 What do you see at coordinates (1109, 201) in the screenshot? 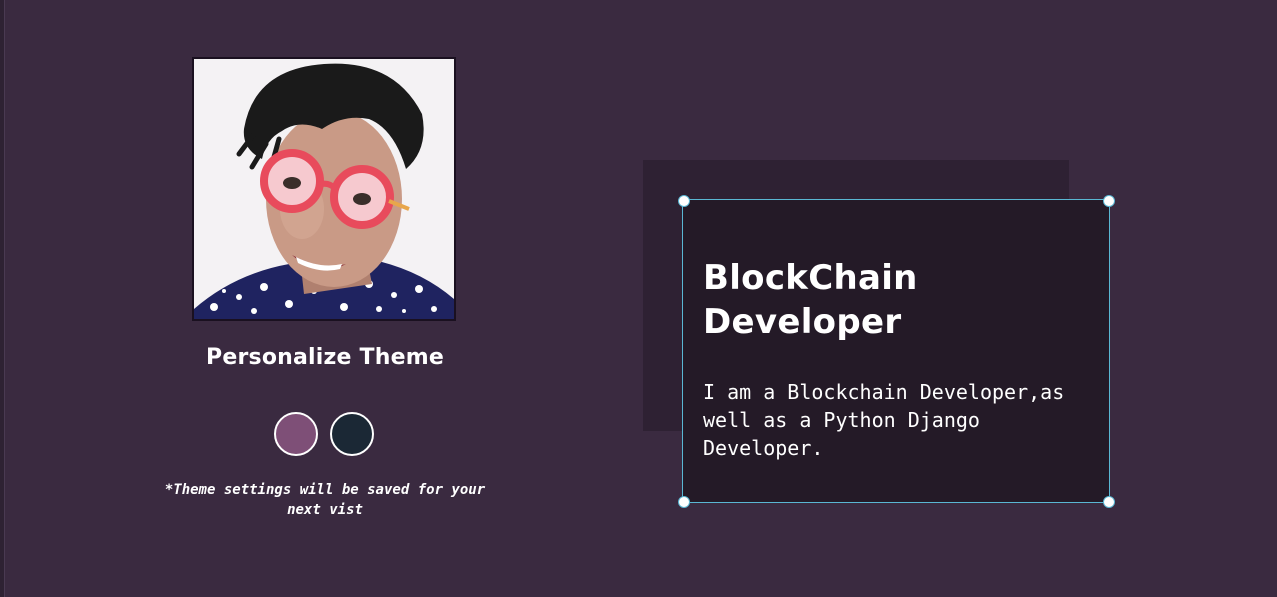
I see `resize-handle-top-right` at bounding box center [1109, 201].